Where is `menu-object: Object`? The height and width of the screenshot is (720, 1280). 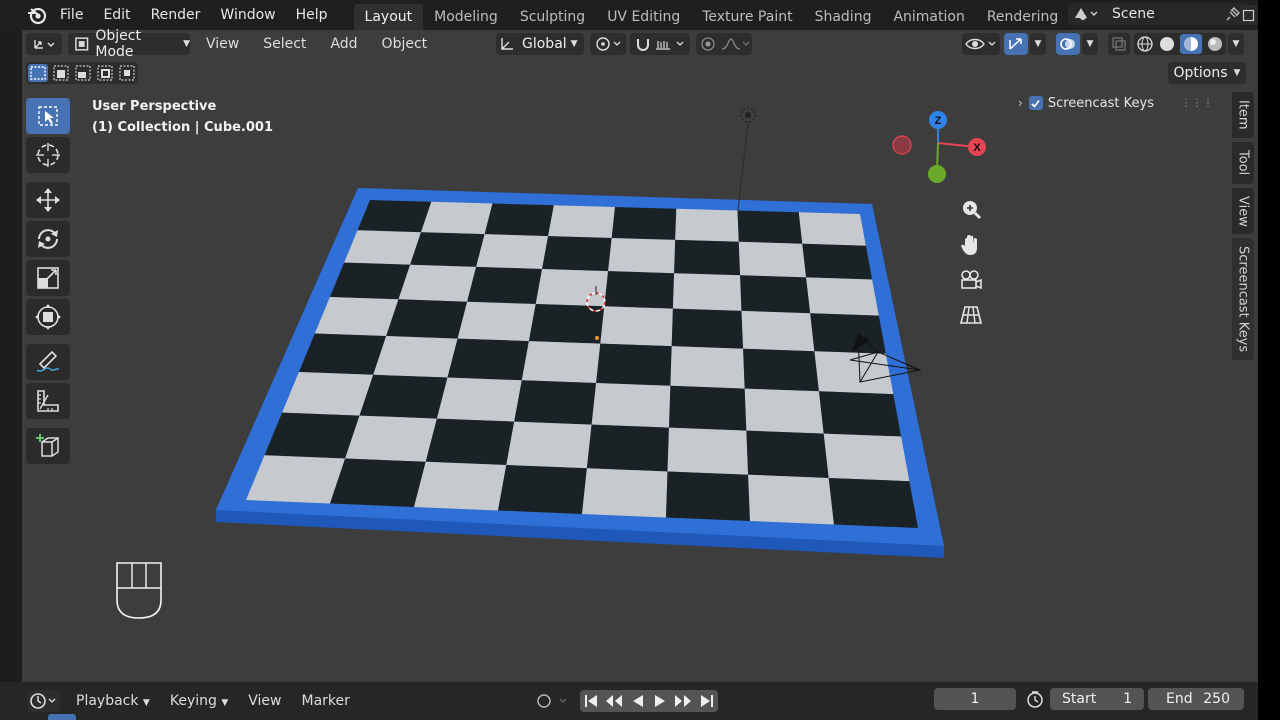
menu-object: Object is located at coordinates (405, 44).